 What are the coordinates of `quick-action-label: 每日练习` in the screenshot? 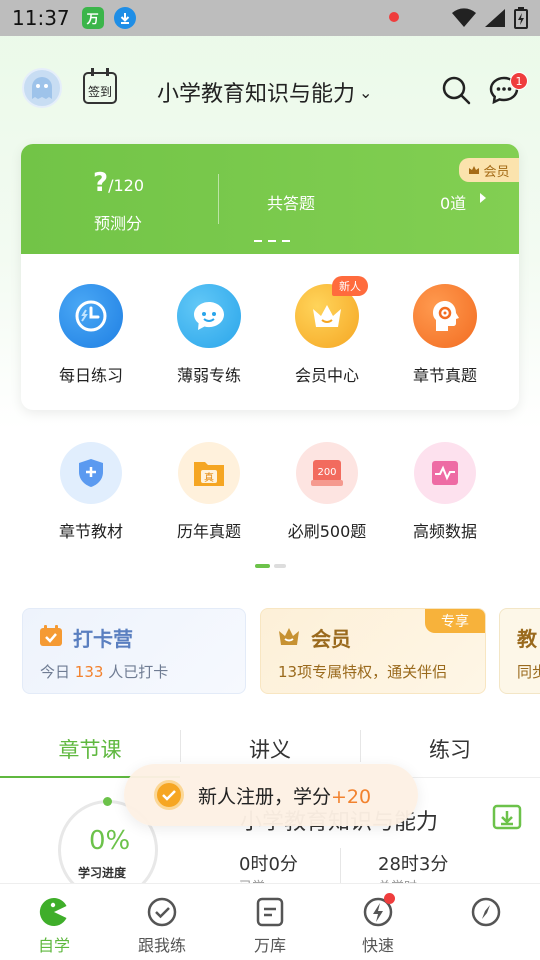 It's located at (90, 375).